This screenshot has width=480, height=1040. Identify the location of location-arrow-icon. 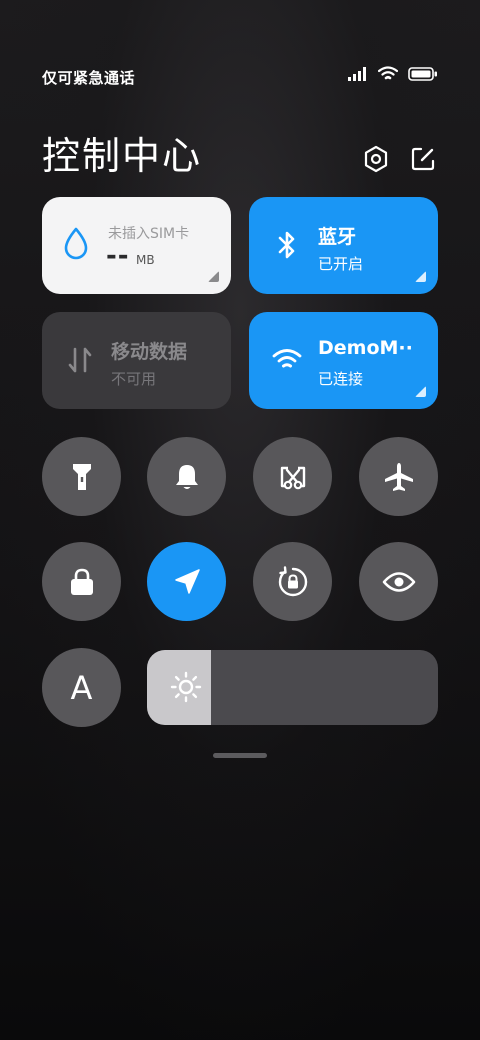
(187, 581).